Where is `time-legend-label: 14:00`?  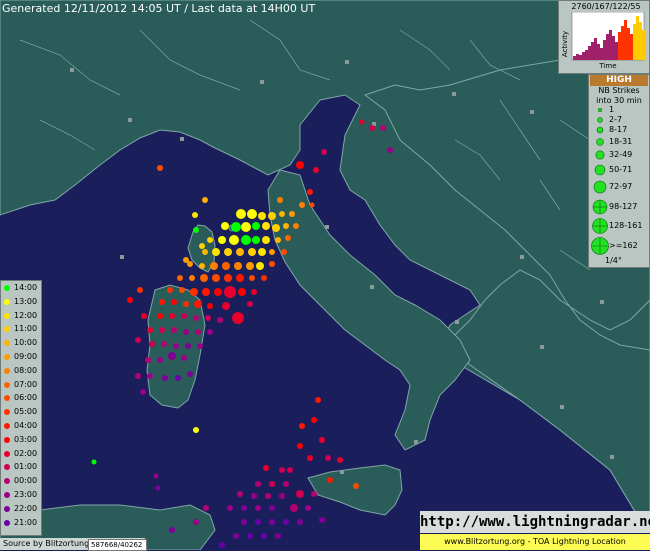
time-legend-label: 14:00 is located at coordinates (26, 287).